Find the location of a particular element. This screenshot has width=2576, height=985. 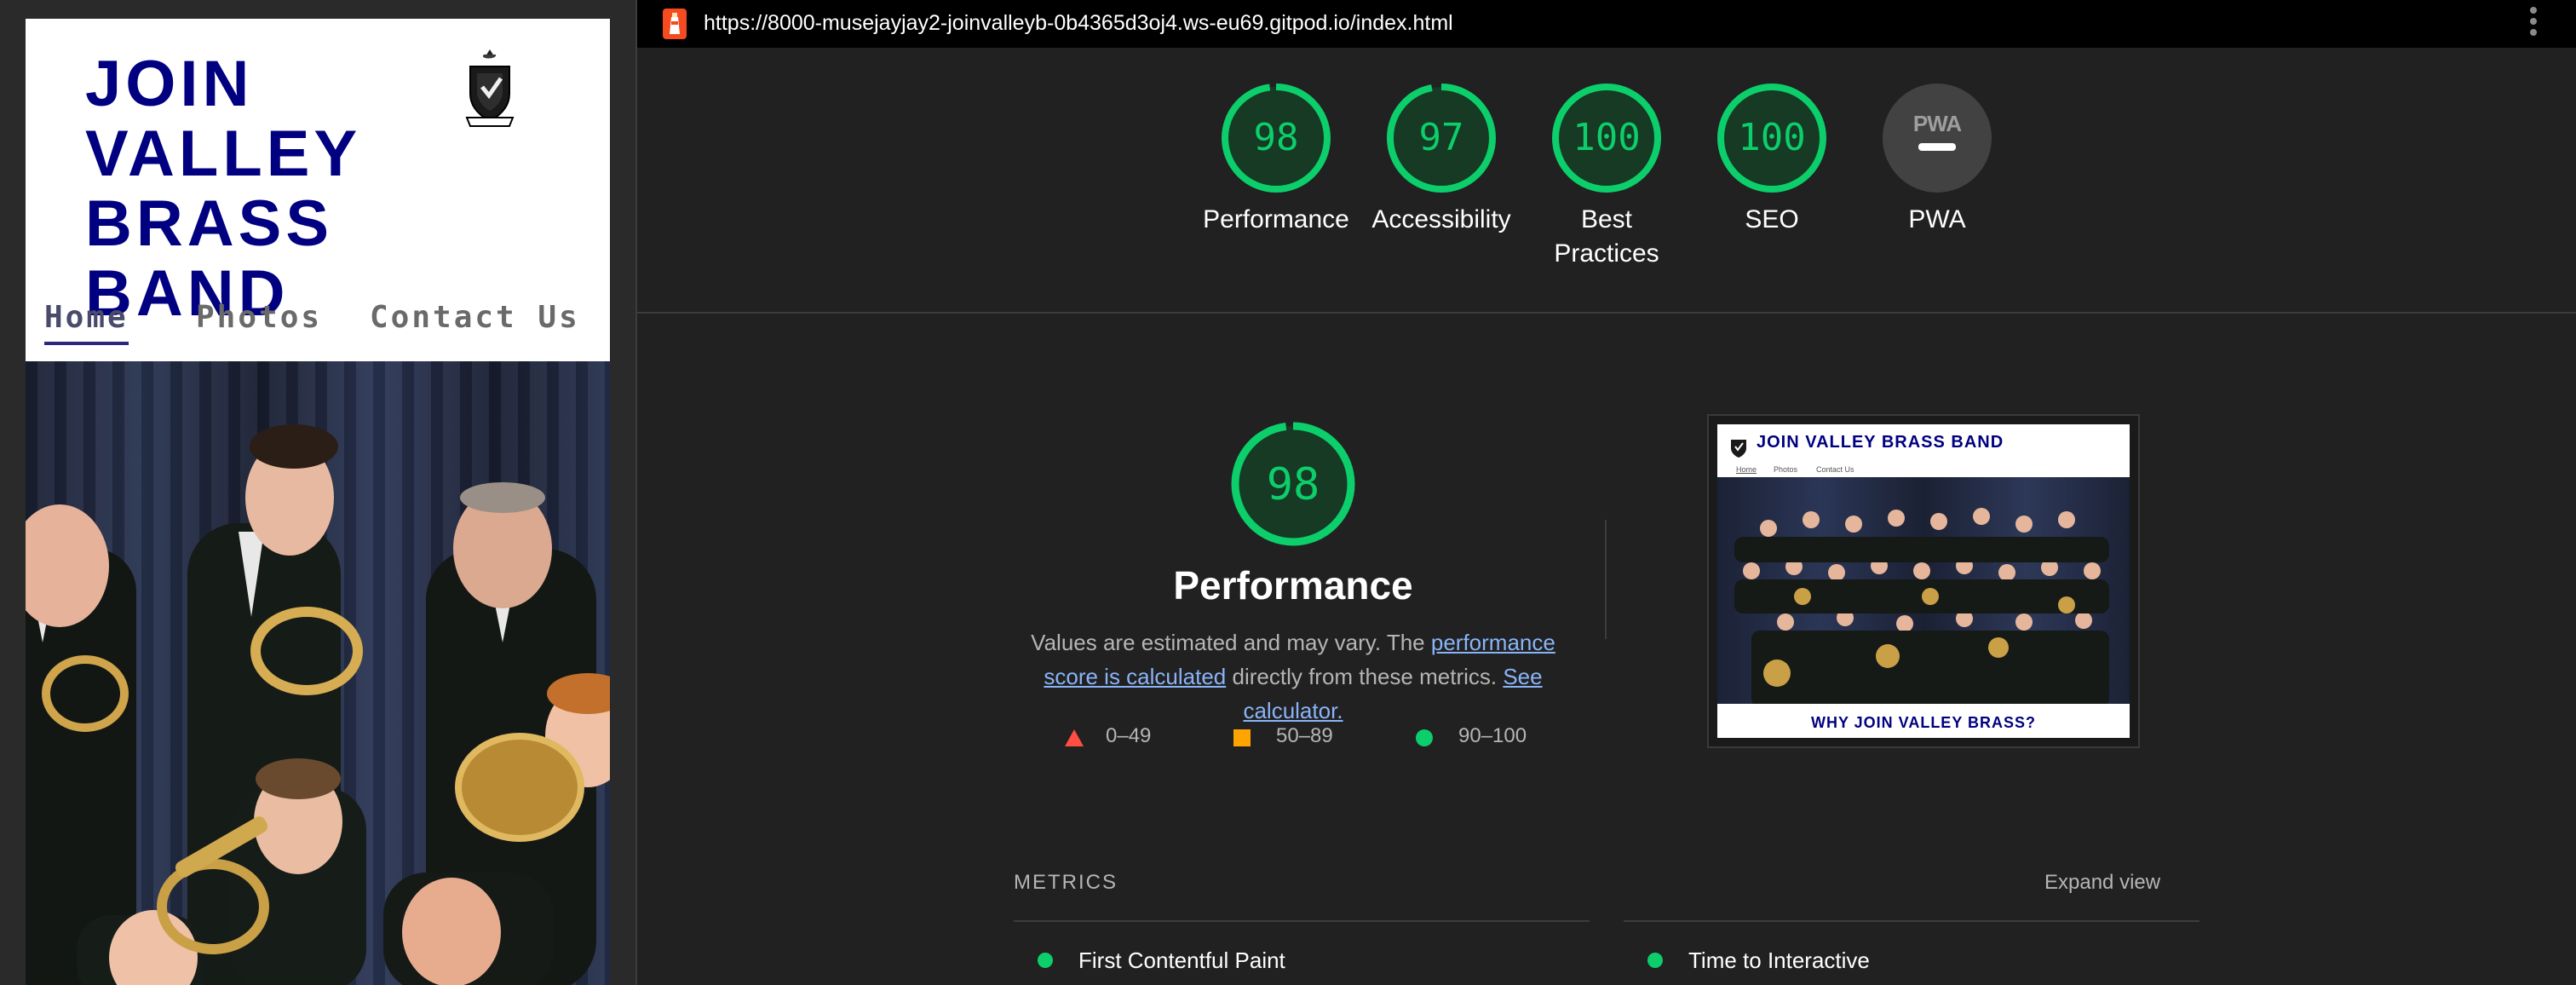

performance-large-score: 98 is located at coordinates (1293, 484).